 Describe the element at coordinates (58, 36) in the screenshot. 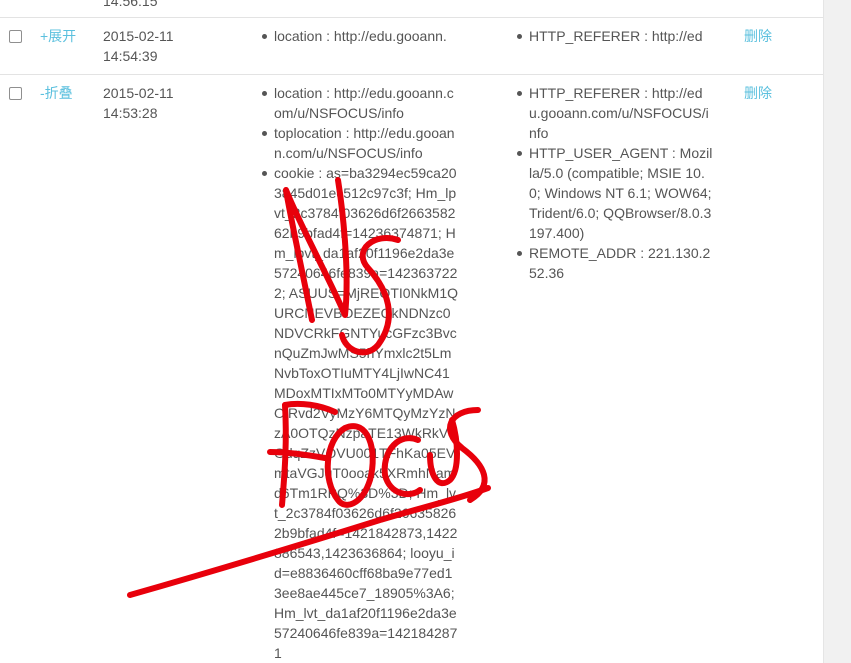

I see `expand-toggle: +展开` at that location.